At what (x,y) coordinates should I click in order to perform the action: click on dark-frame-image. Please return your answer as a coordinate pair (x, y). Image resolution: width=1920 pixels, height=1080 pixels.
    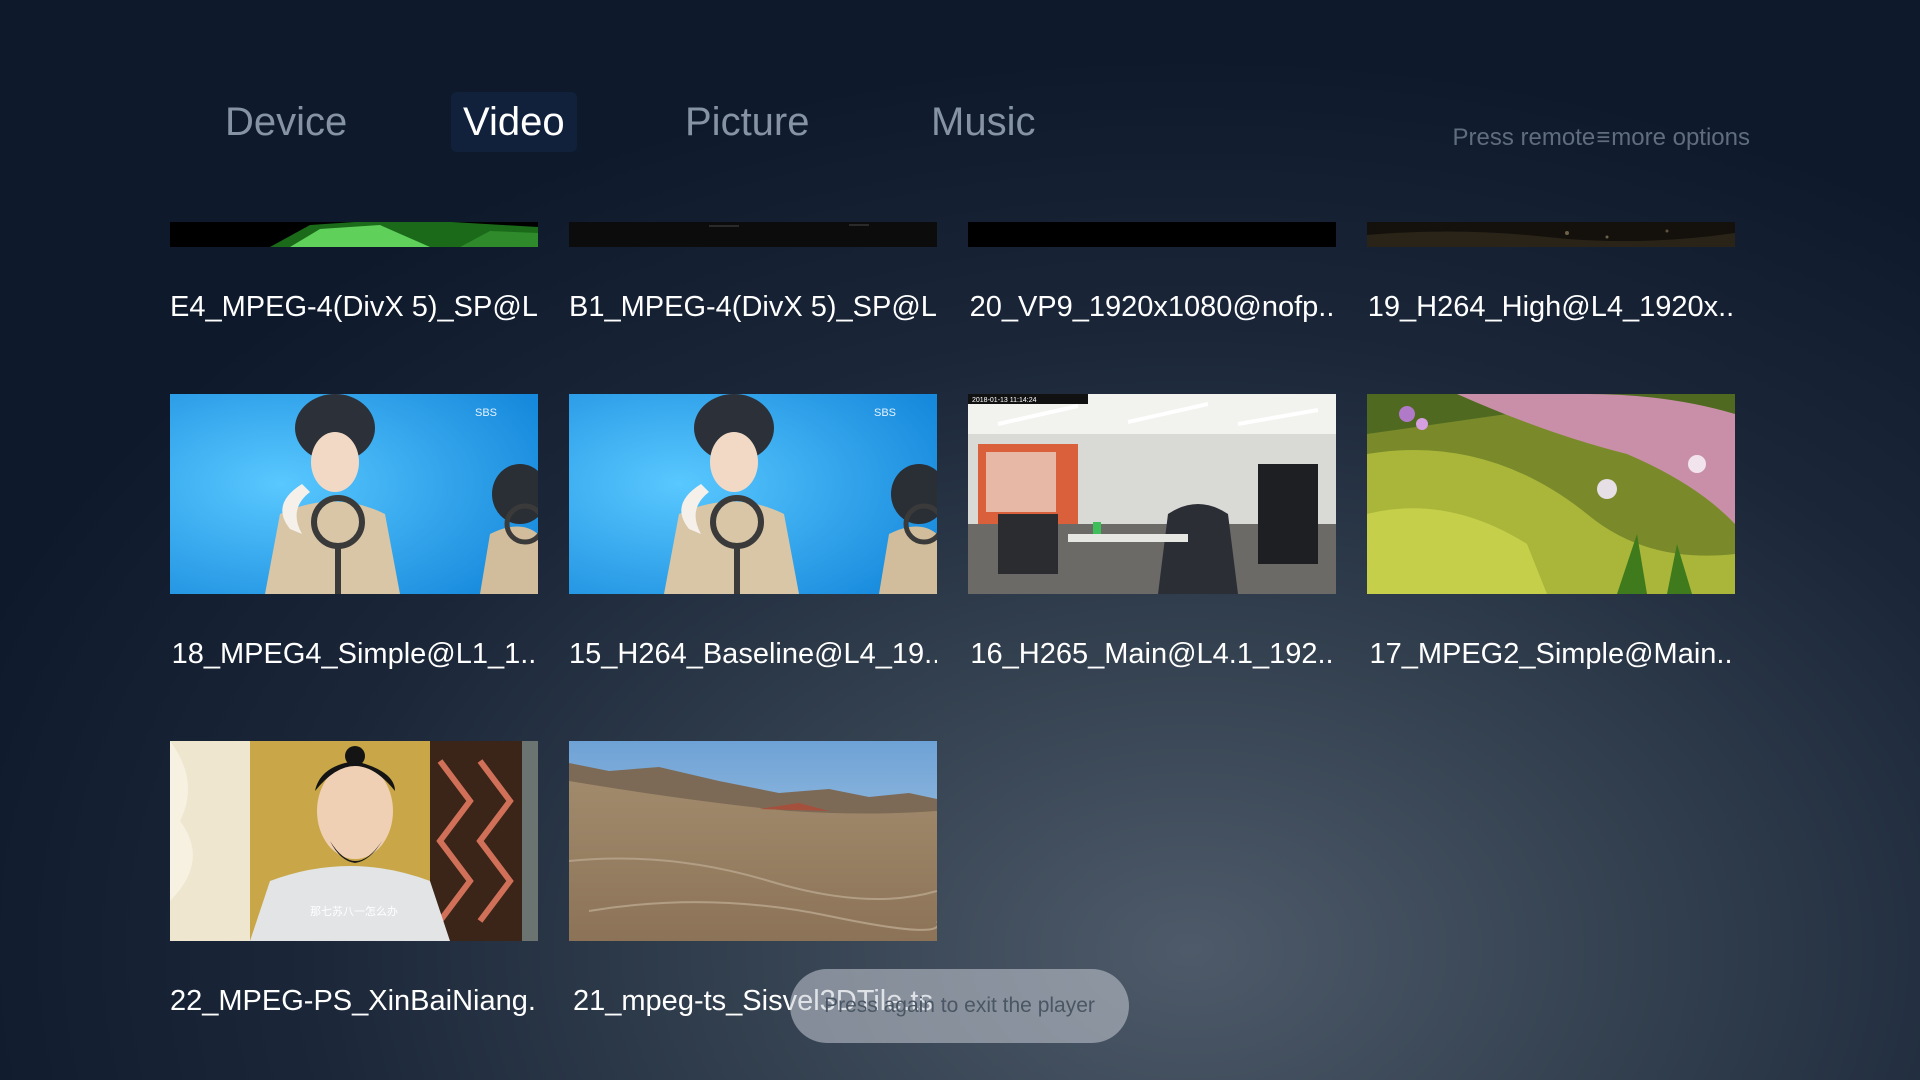
    Looking at the image, I should click on (753, 234).